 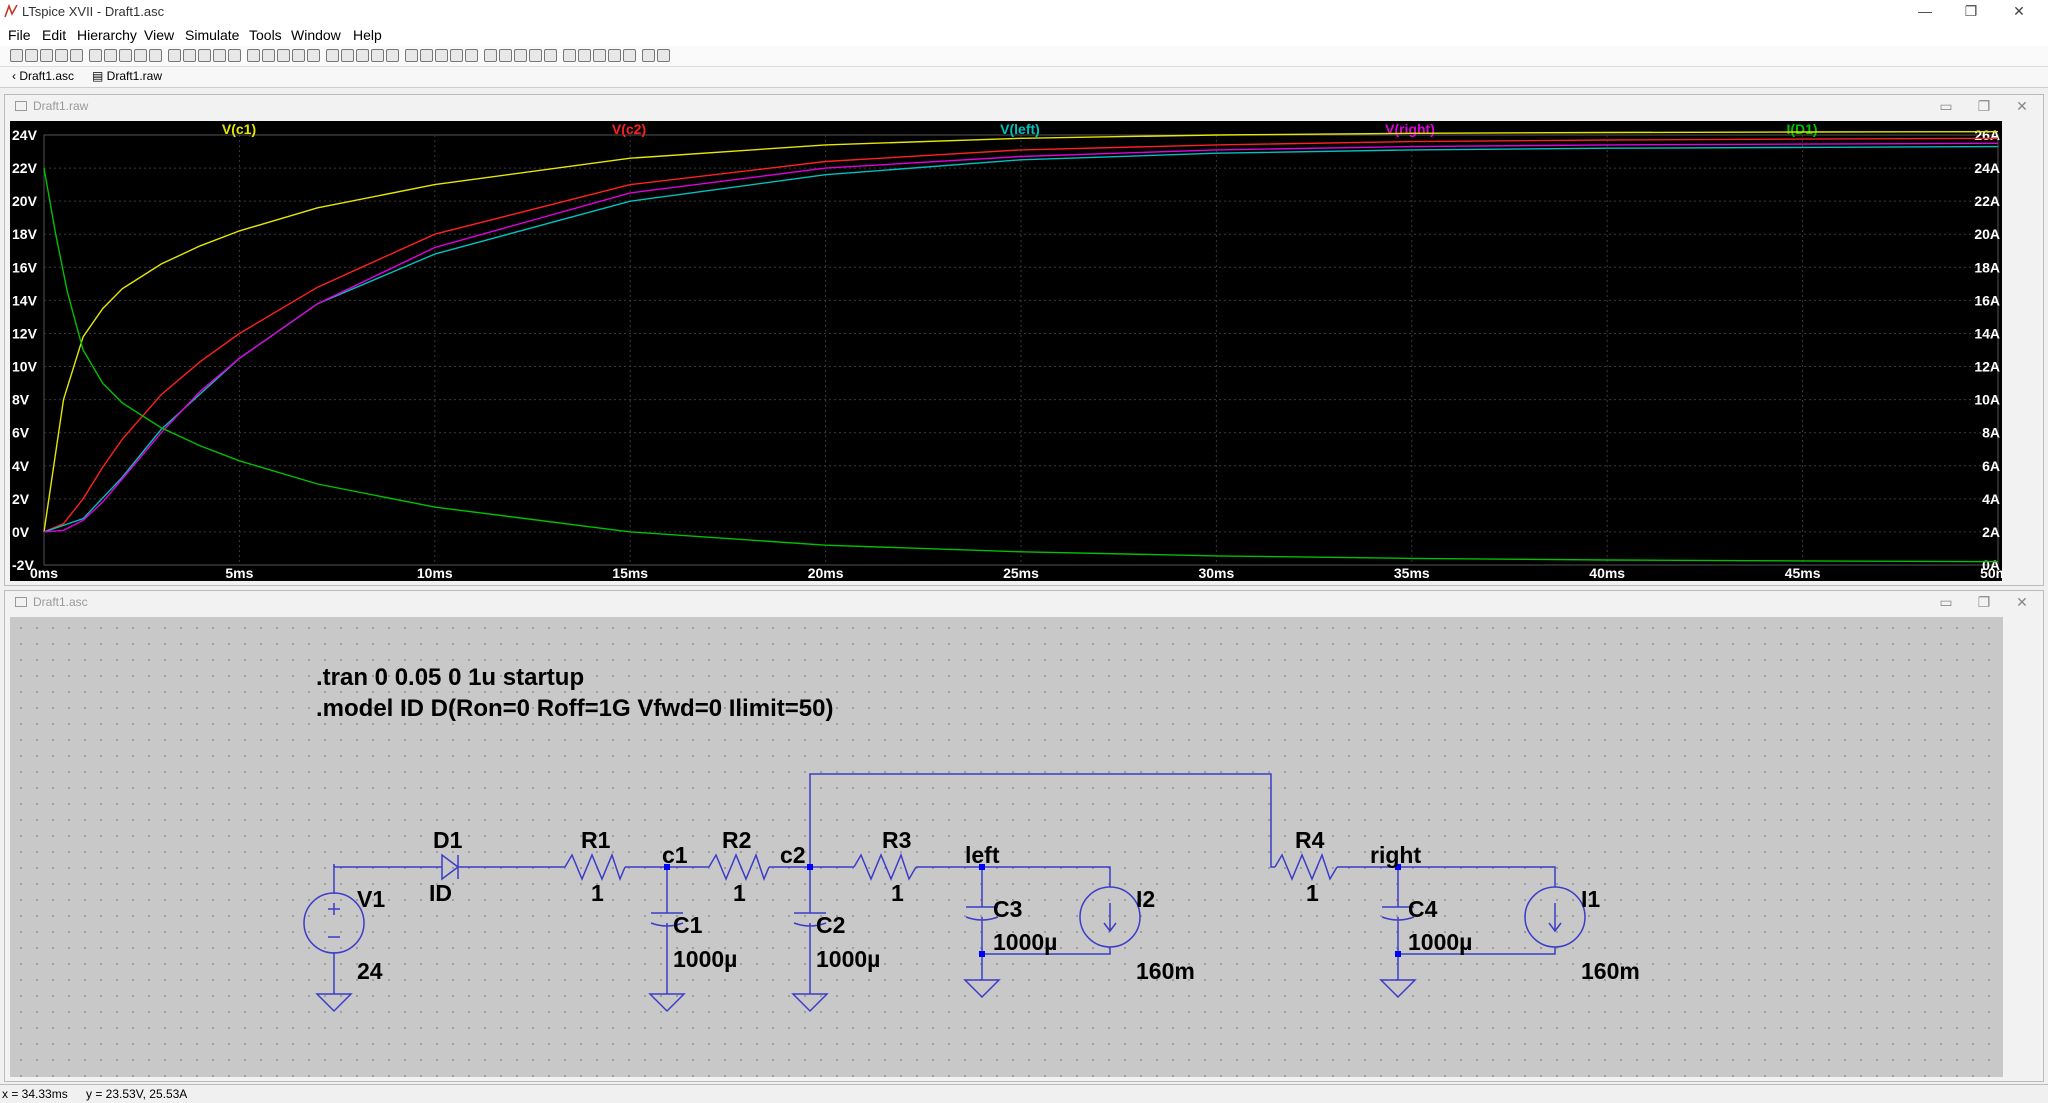 I want to click on v1-ref-label: V1, so click(x=371, y=899).